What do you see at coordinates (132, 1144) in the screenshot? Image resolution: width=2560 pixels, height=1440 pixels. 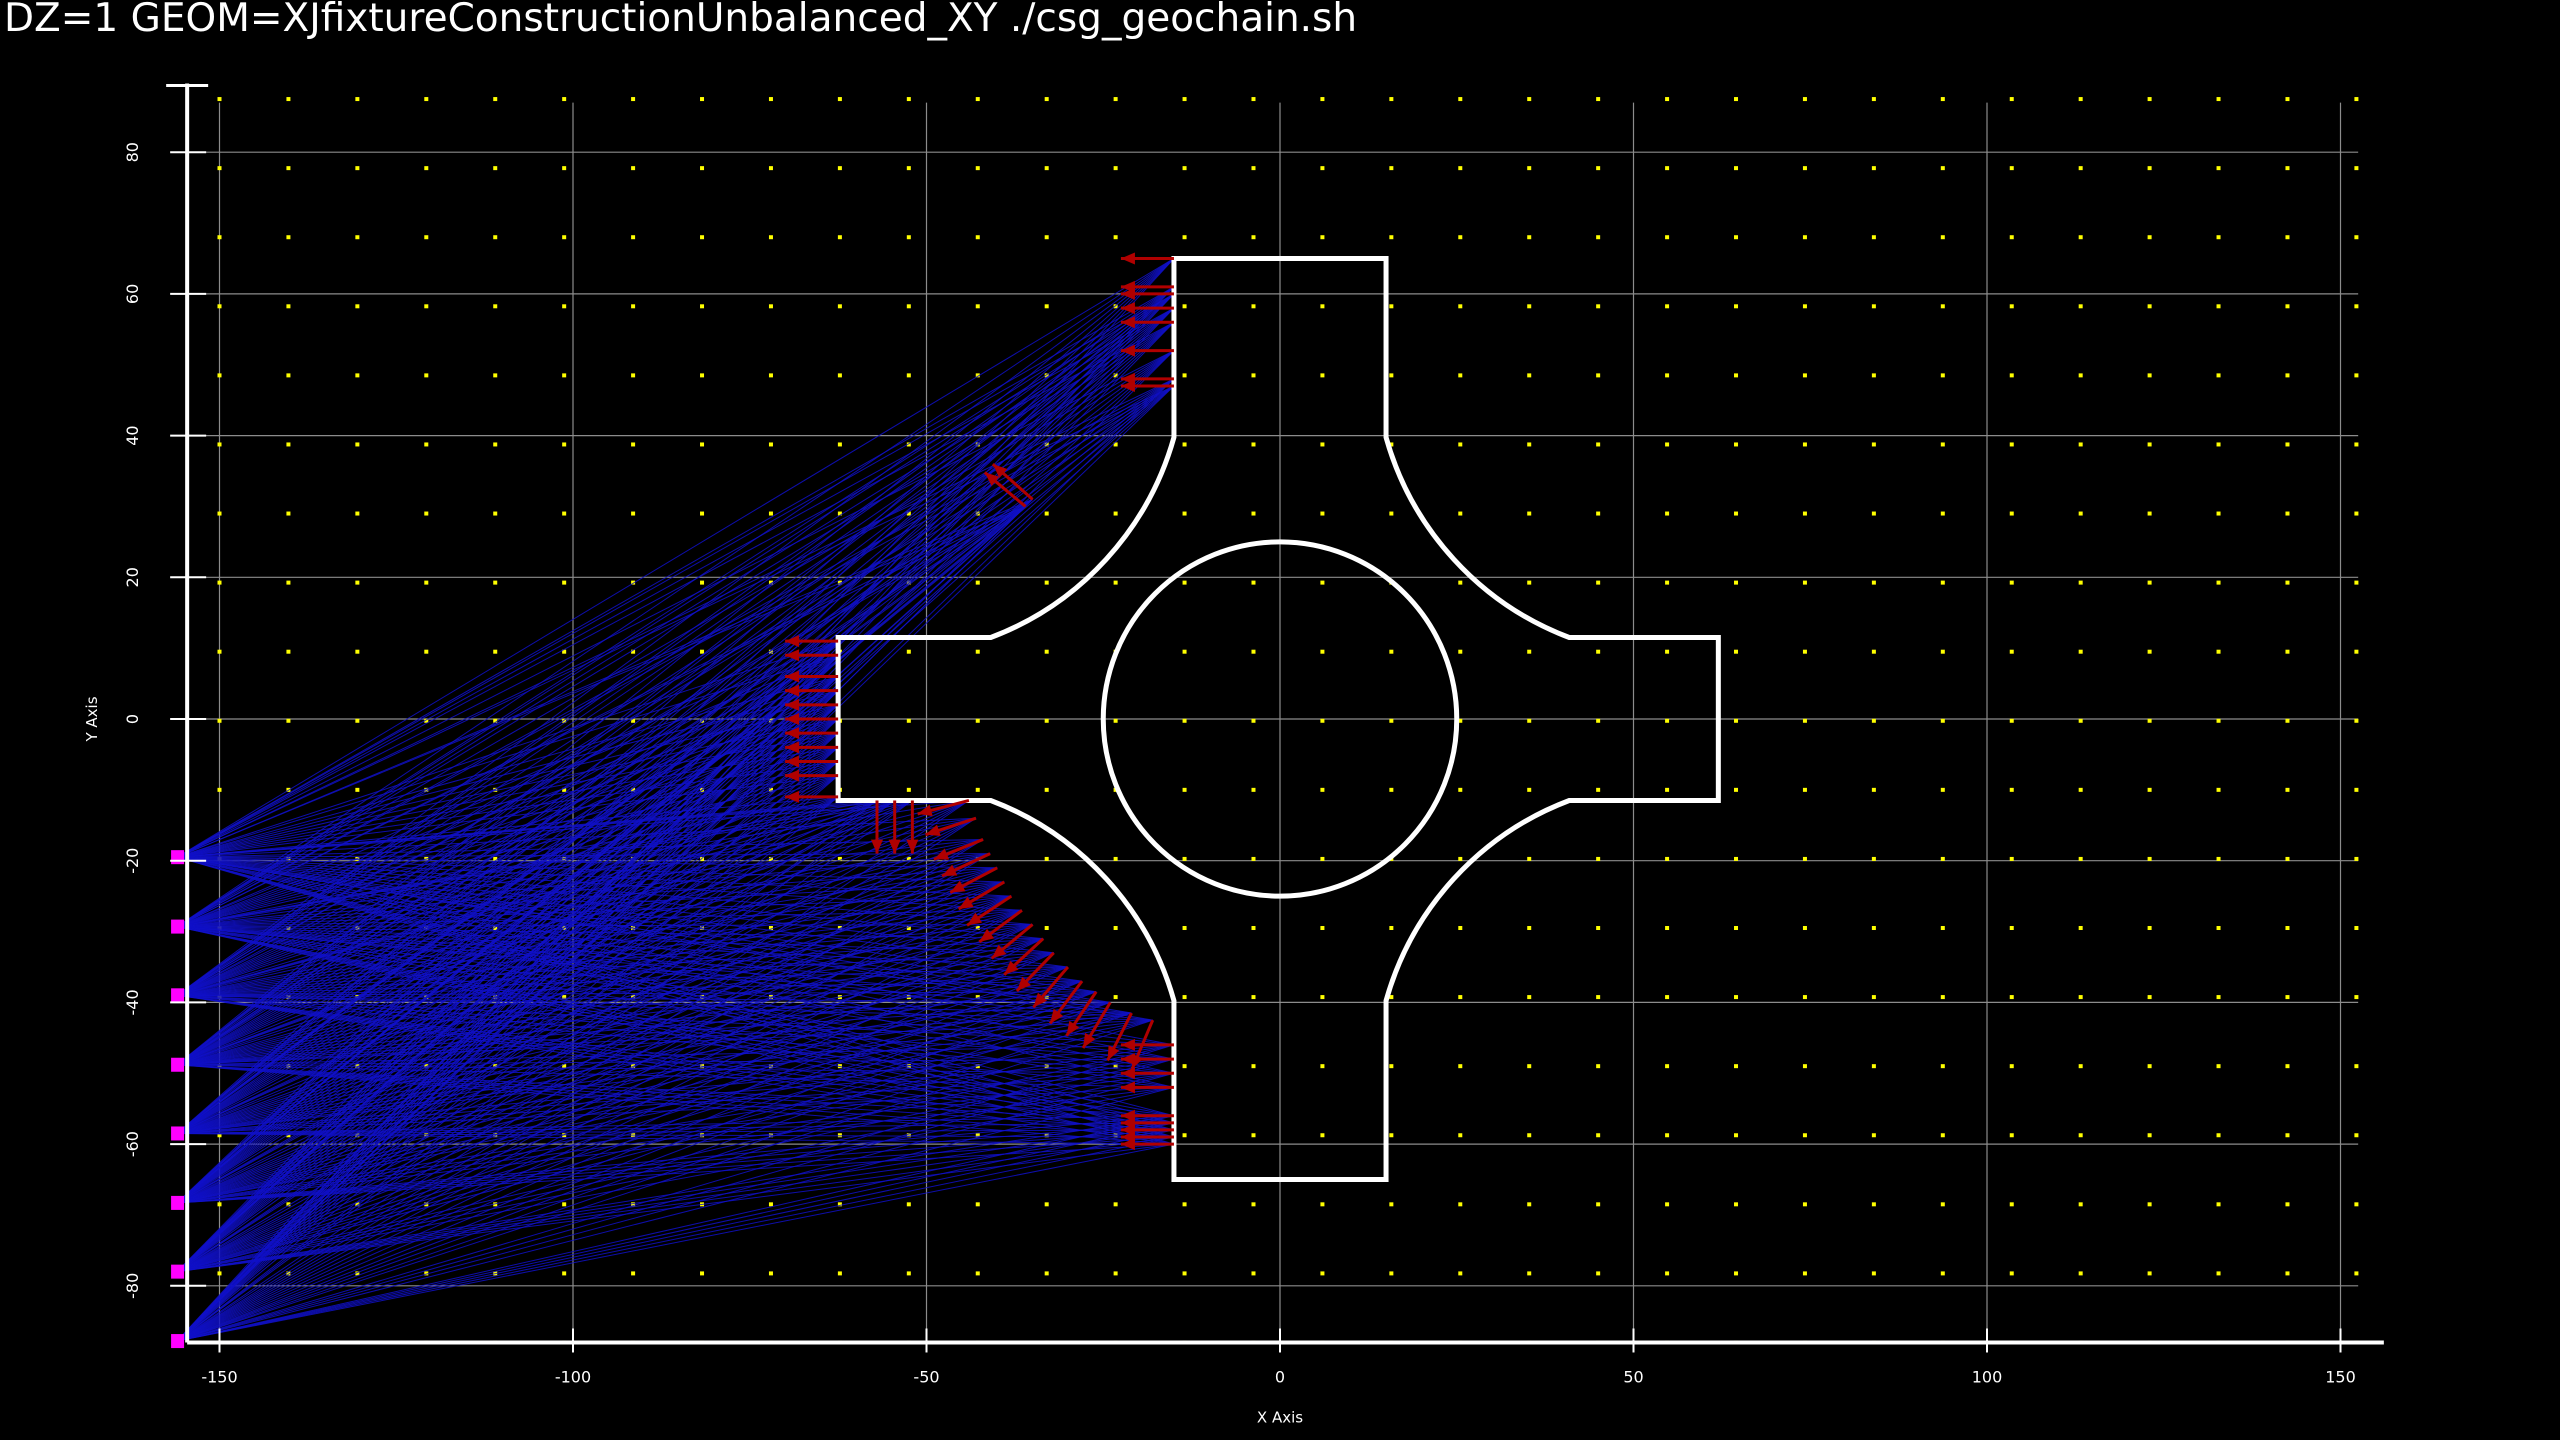 I see `y-tick-label: -60` at bounding box center [132, 1144].